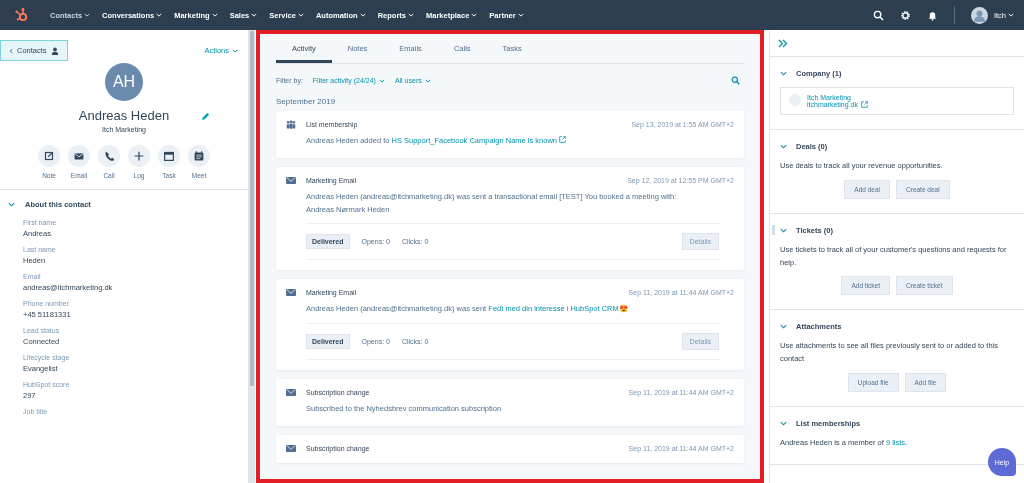 This screenshot has height=483, width=1024. I want to click on contact-name: Andreas Heden, so click(124, 115).